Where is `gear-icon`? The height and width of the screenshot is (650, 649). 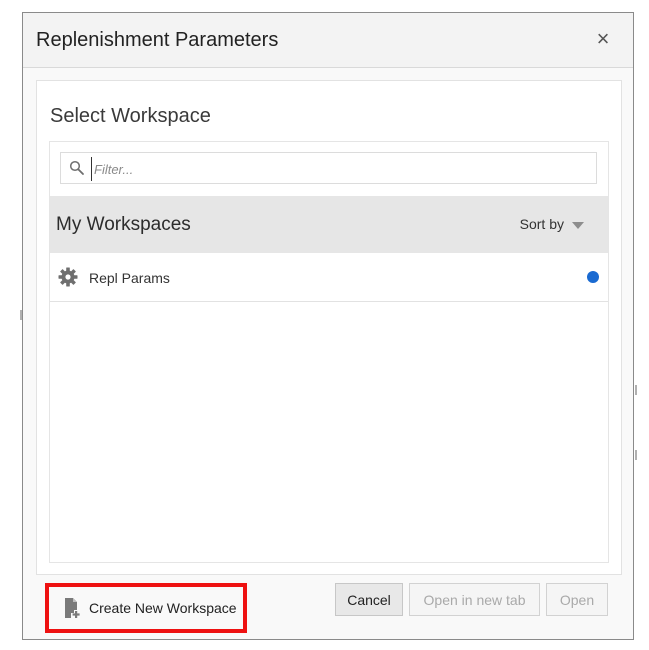 gear-icon is located at coordinates (68, 277).